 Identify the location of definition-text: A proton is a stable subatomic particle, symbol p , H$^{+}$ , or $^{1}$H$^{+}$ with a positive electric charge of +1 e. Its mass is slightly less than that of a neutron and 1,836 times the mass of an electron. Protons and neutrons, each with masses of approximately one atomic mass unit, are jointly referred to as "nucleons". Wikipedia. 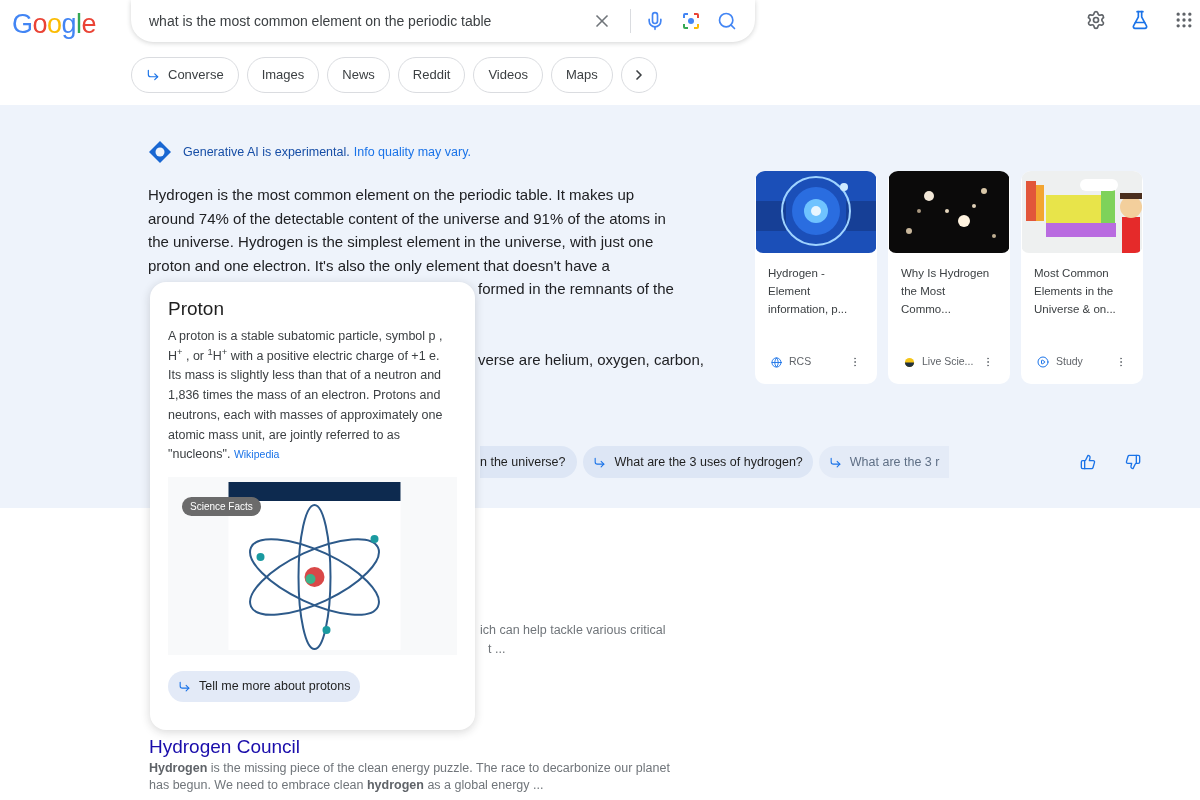
(306, 396).